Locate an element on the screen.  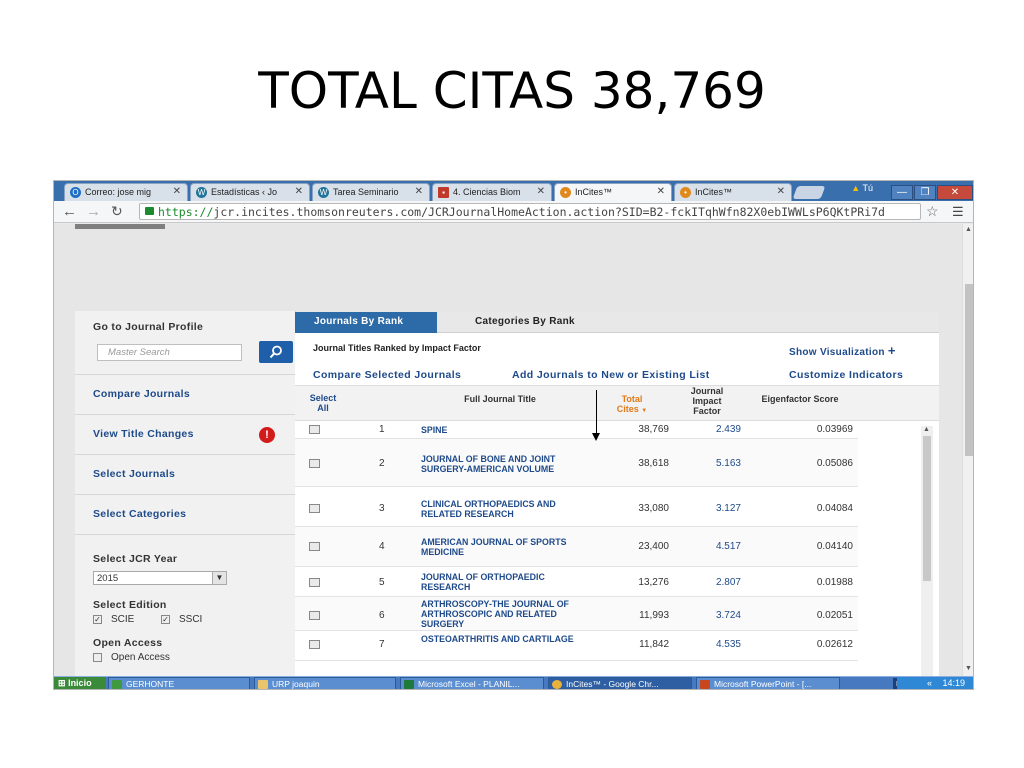
main-tabs: Journals By Rank Categories By Rank is located at coordinates (617, 322).